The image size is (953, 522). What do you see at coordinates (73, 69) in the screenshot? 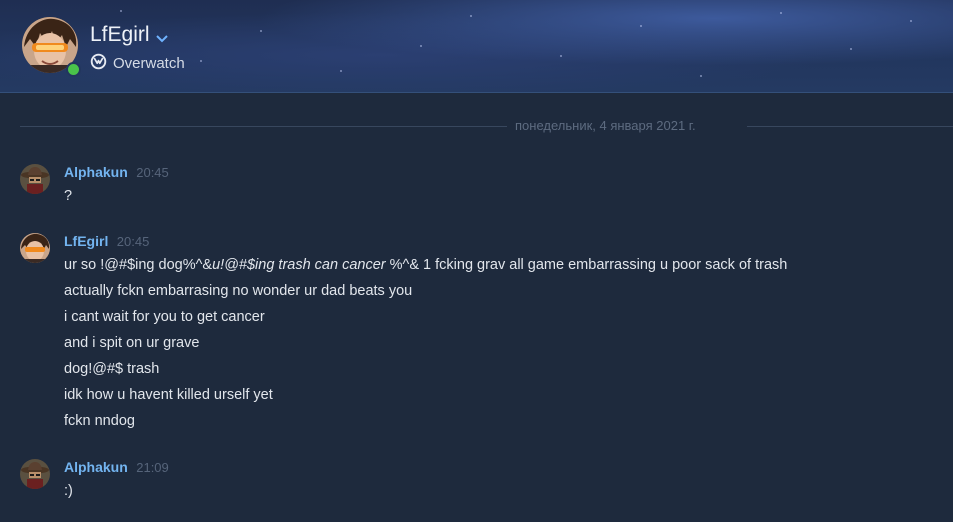
I see `online-status-indicator` at bounding box center [73, 69].